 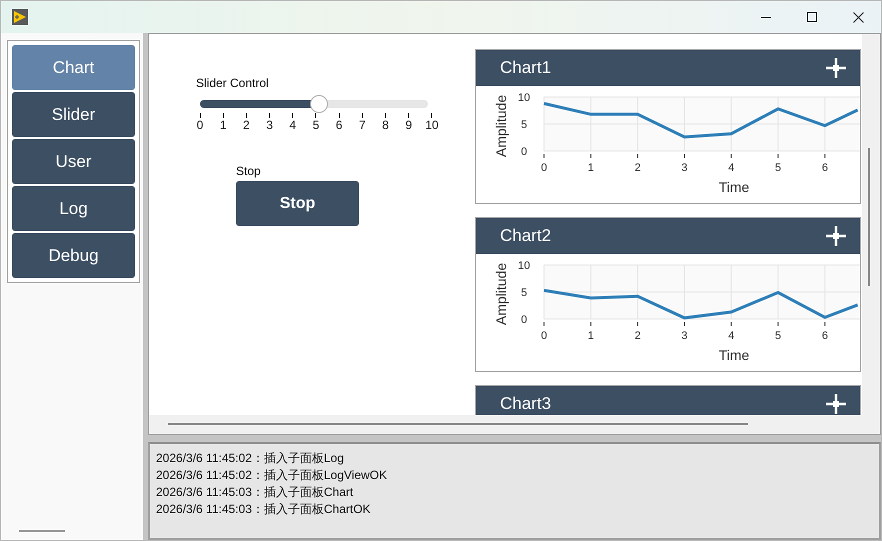 I want to click on slider-thumb, so click(x=319, y=104).